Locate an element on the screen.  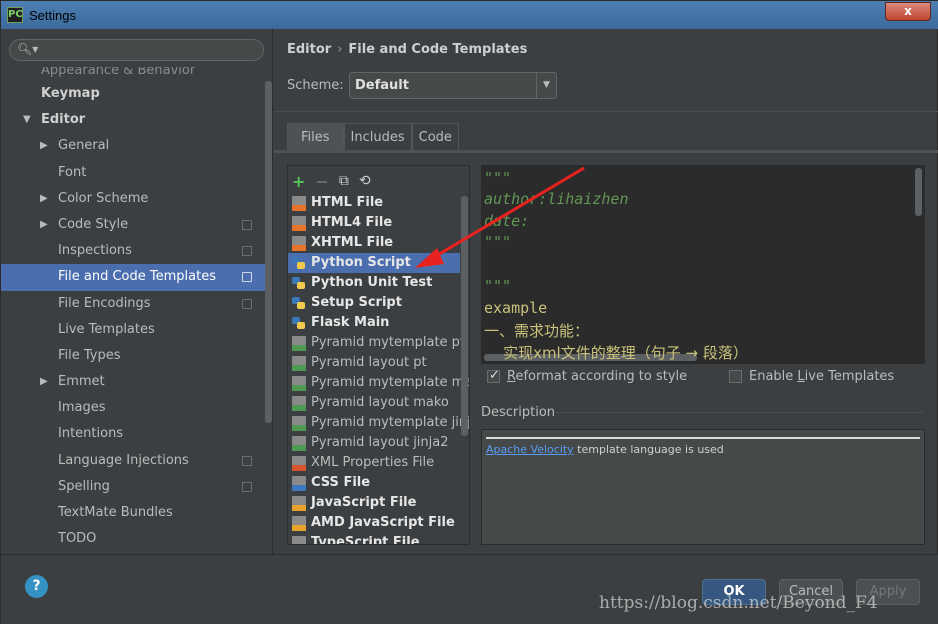
template-item: Pyramid mytemplate pt is located at coordinates (376, 343).